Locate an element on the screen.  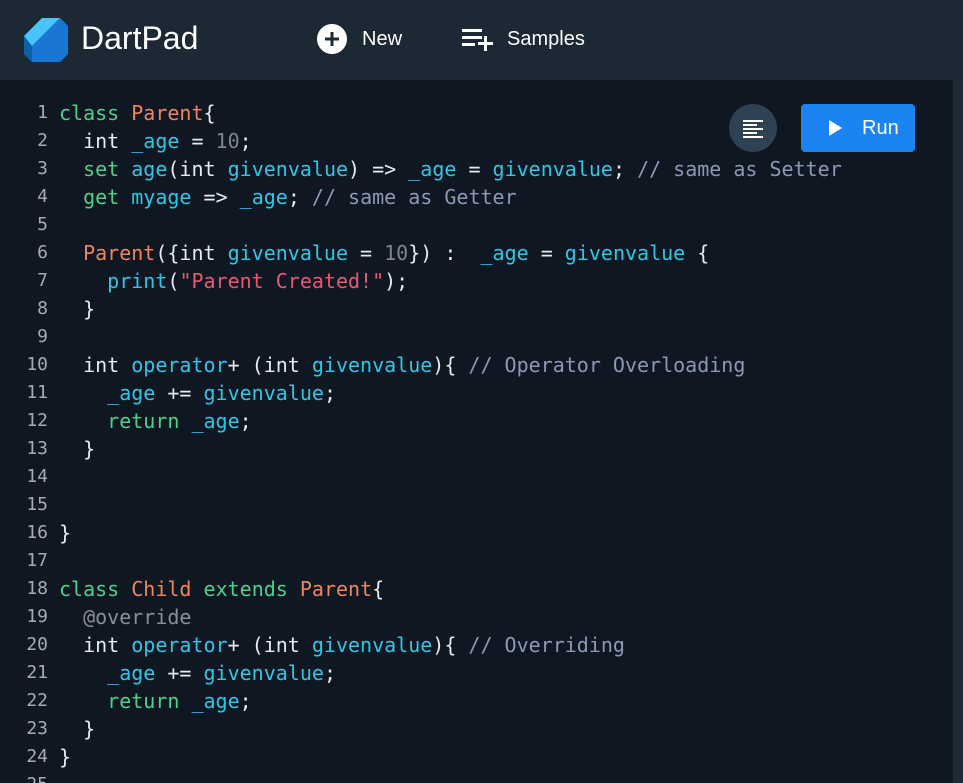
code-token: @override is located at coordinates (137, 617).